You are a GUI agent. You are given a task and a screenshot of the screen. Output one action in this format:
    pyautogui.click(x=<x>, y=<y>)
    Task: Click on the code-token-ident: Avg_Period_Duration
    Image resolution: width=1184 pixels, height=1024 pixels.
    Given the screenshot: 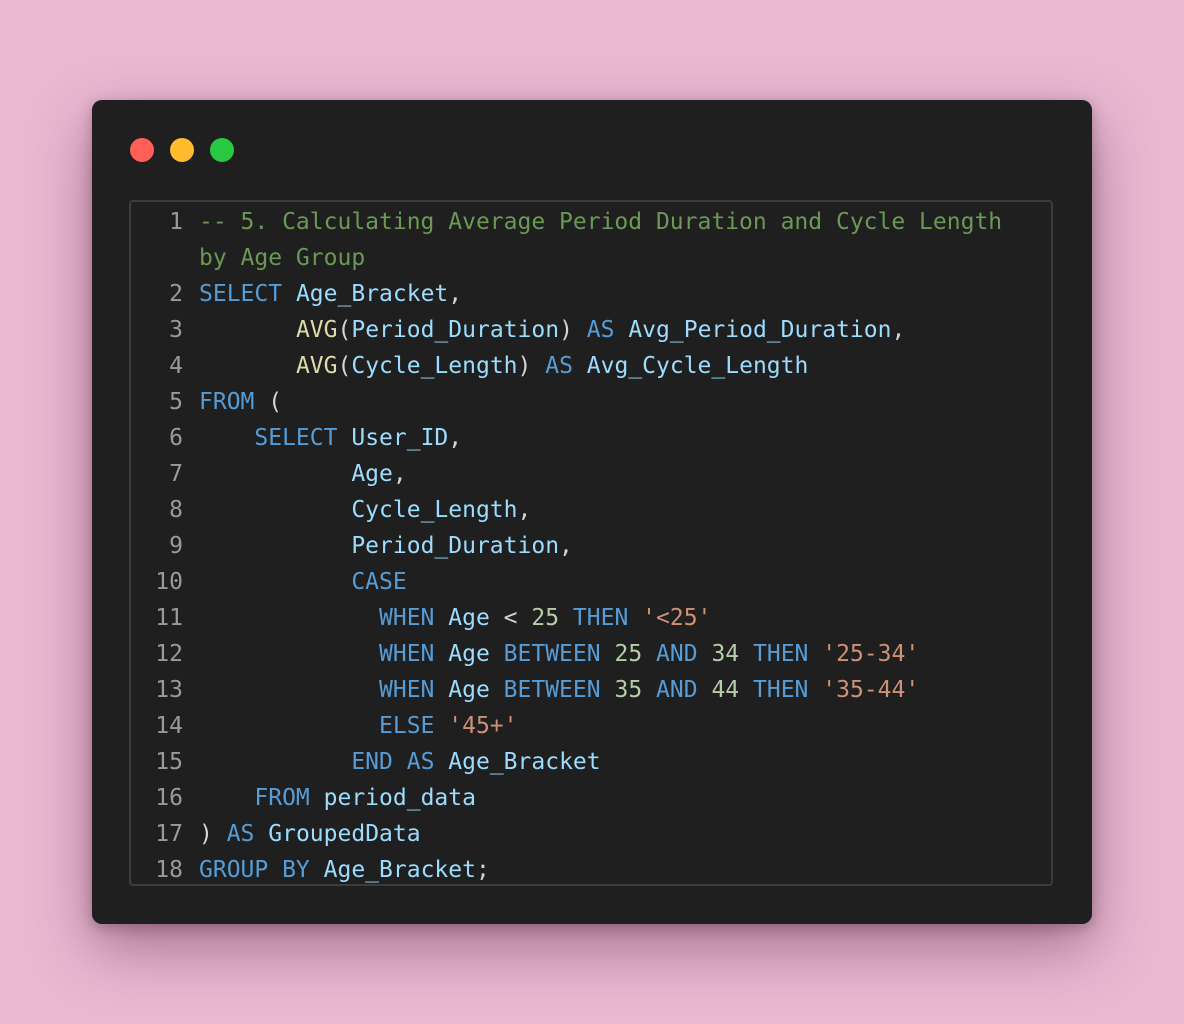 What is the action you would take?
    pyautogui.click(x=760, y=330)
    